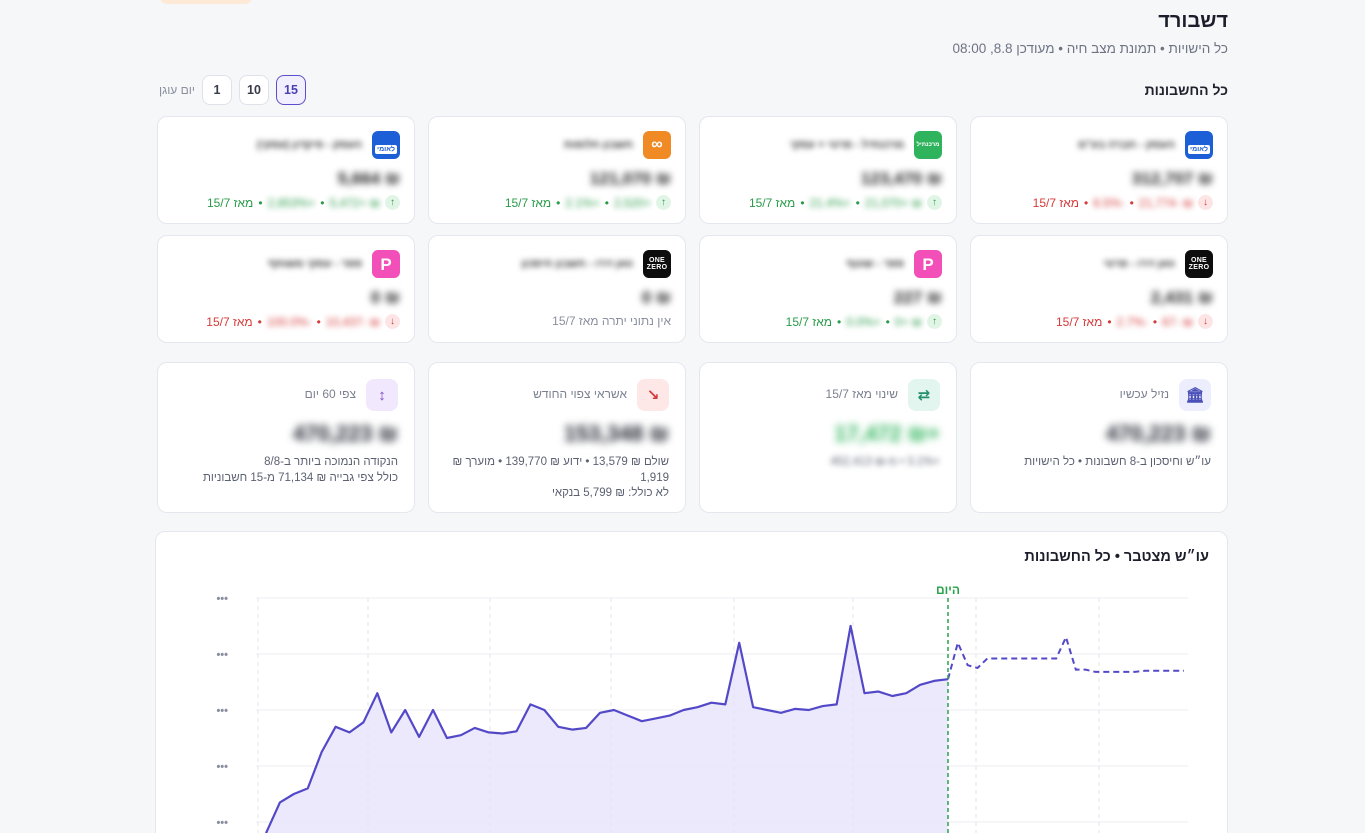 The image size is (1365, 833). What do you see at coordinates (1205, 321) in the screenshot?
I see `arrow-down-icon: ↓` at bounding box center [1205, 321].